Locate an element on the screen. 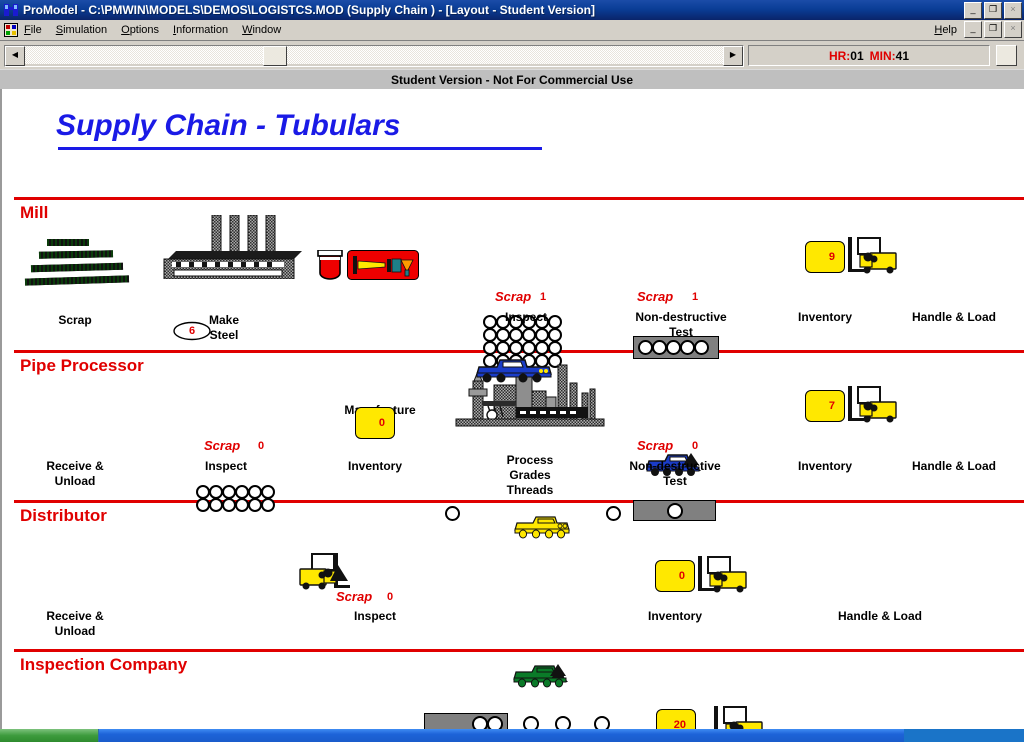  window-controls: _ ❐ × is located at coordinates (993, 10).